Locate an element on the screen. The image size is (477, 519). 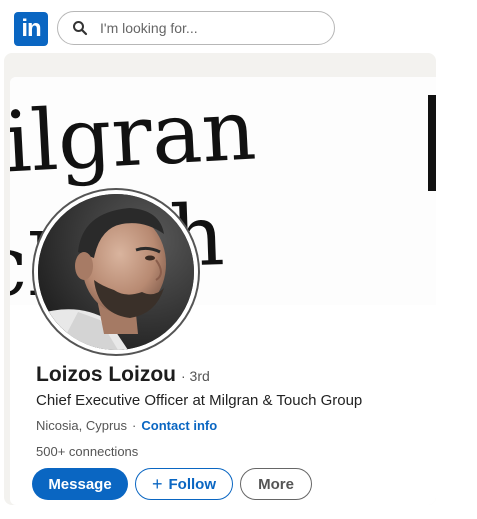
banner-decoration is located at coordinates (432, 143).